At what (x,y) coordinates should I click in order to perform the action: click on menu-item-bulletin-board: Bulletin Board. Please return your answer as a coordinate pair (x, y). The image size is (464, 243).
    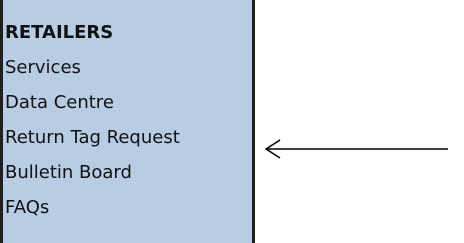
    Looking at the image, I should click on (127, 172).